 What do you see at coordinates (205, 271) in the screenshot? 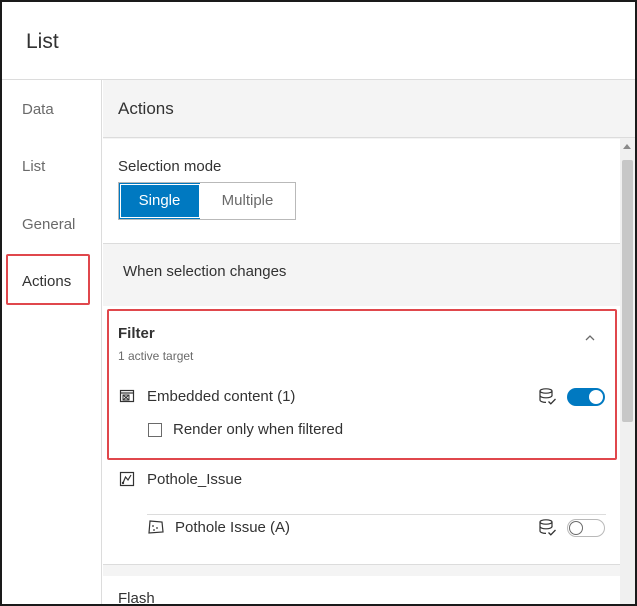
I see `when-selection-changes-heading: When selection changes` at bounding box center [205, 271].